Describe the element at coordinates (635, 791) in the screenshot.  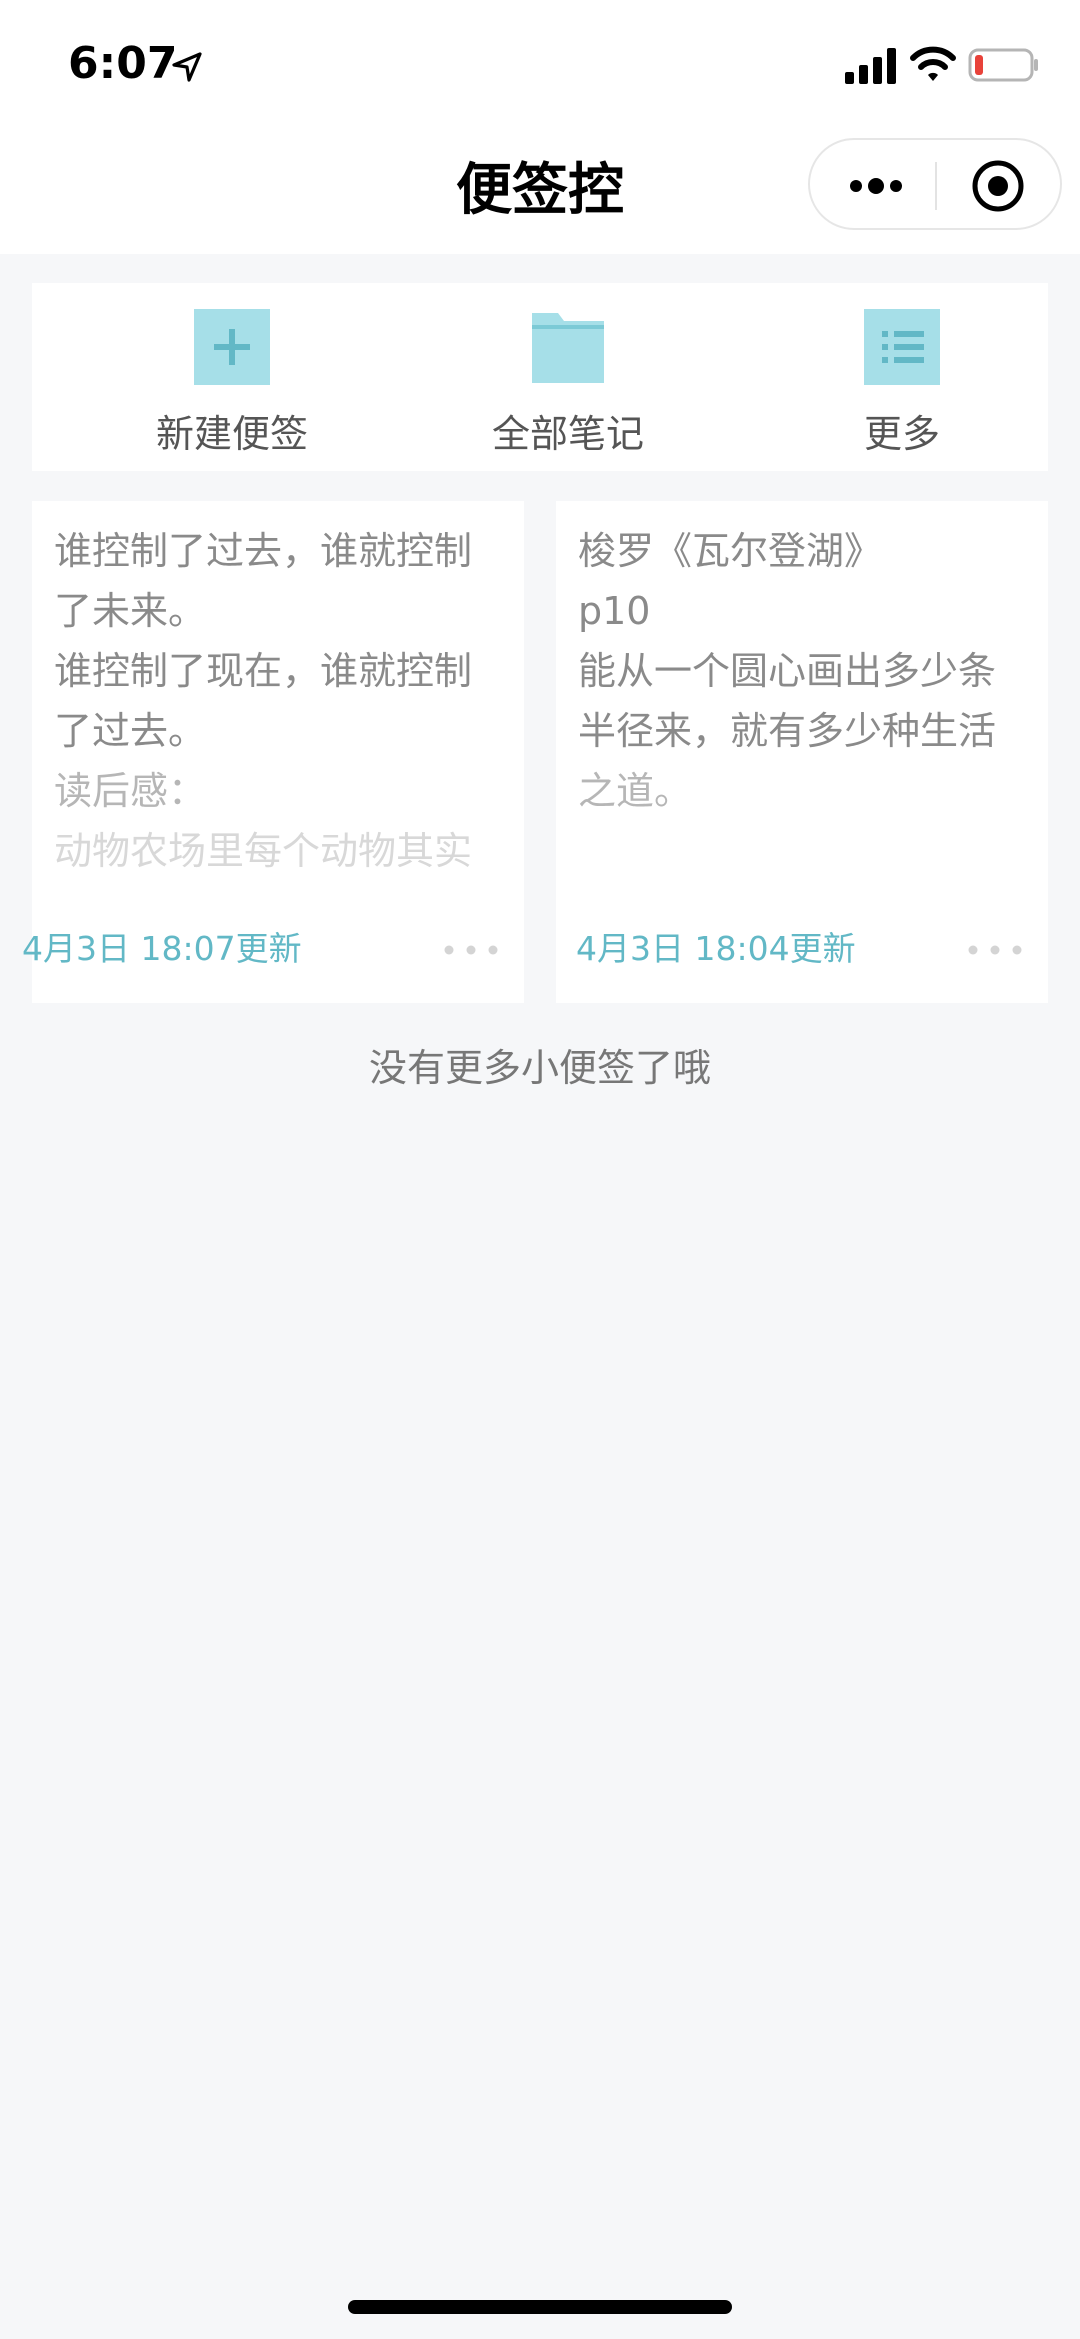
I see `note-line: 之道。` at that location.